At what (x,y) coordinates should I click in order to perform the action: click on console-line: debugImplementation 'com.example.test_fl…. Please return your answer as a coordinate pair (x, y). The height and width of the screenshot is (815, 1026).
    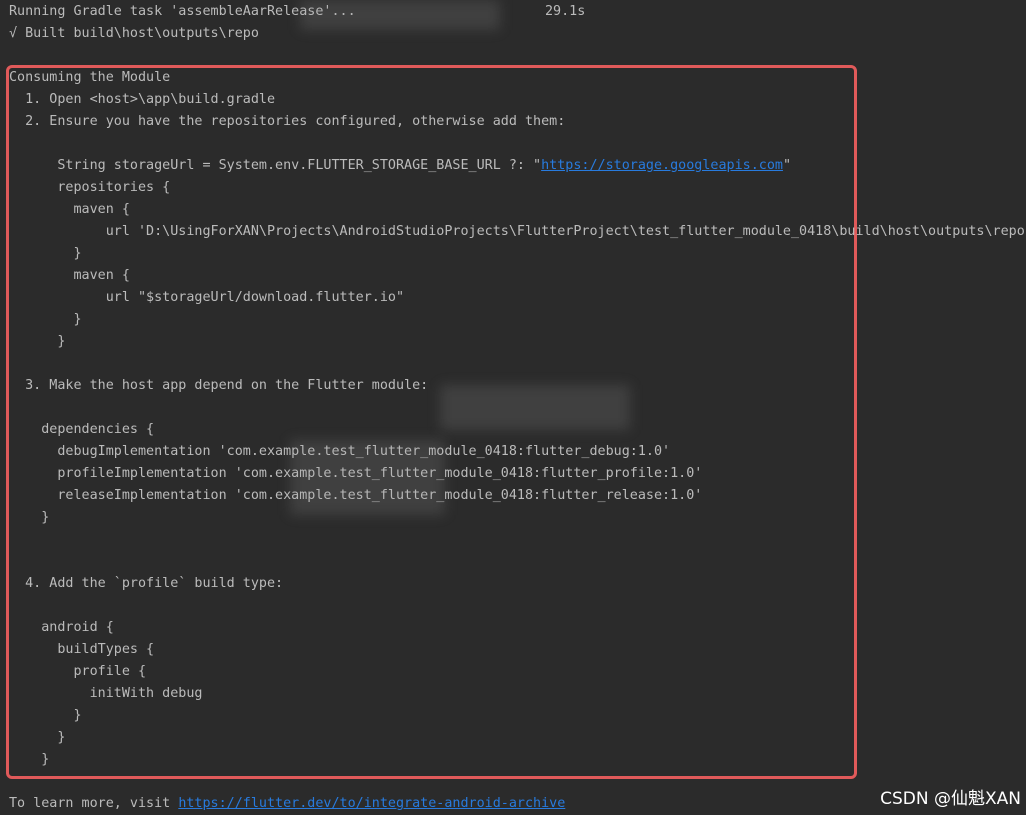
    Looking at the image, I should click on (340, 451).